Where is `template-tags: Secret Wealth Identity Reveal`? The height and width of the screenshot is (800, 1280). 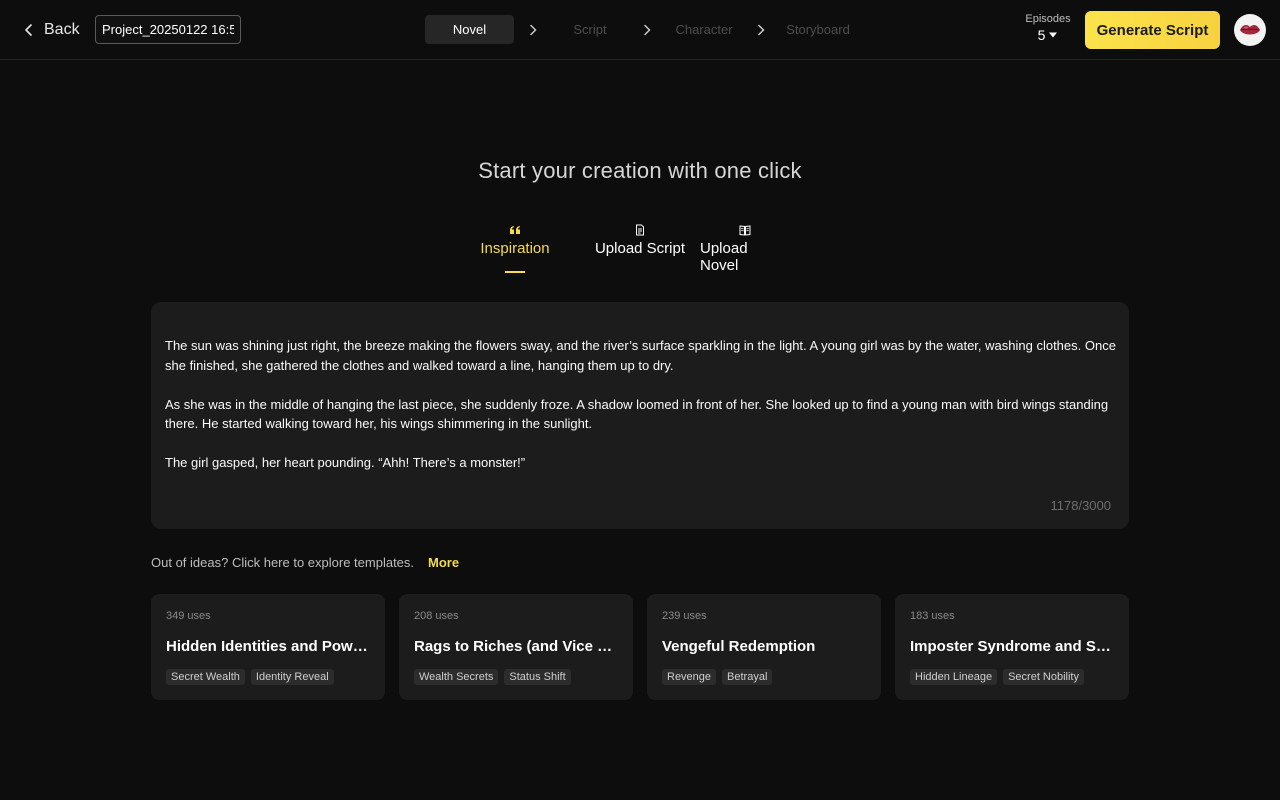 template-tags: Secret Wealth Identity Reveal is located at coordinates (250, 677).